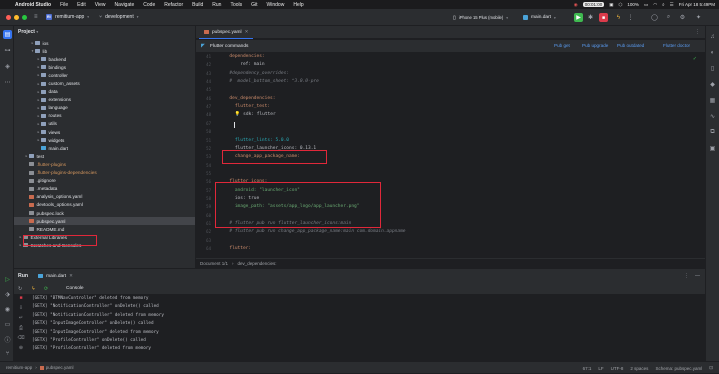 The width and height of the screenshot is (719, 374). What do you see at coordinates (247, 106) in the screenshot?
I see `code-line: flutter_test:` at bounding box center [247, 106].